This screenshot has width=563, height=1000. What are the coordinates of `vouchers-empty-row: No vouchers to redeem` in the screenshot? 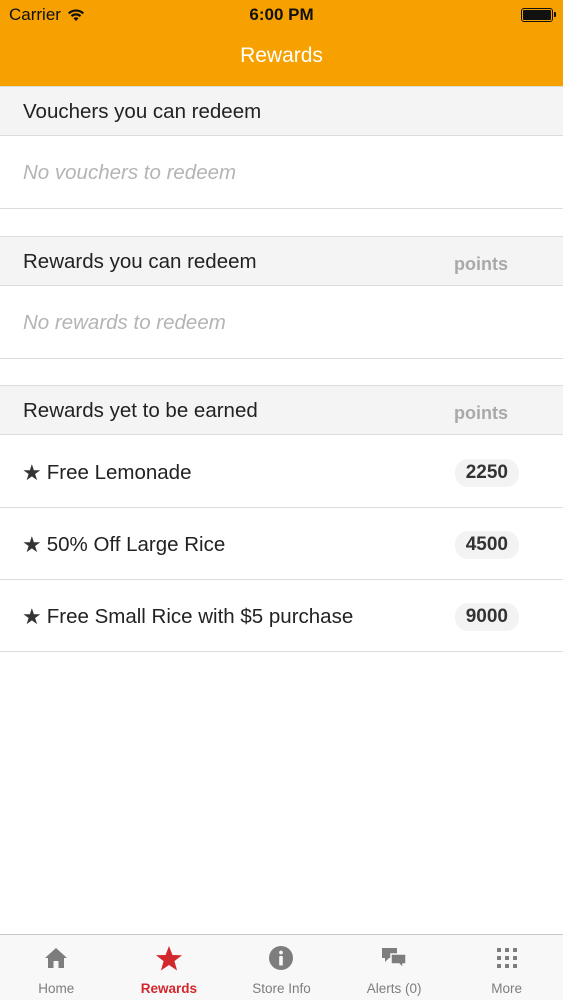 It's located at (281, 173).